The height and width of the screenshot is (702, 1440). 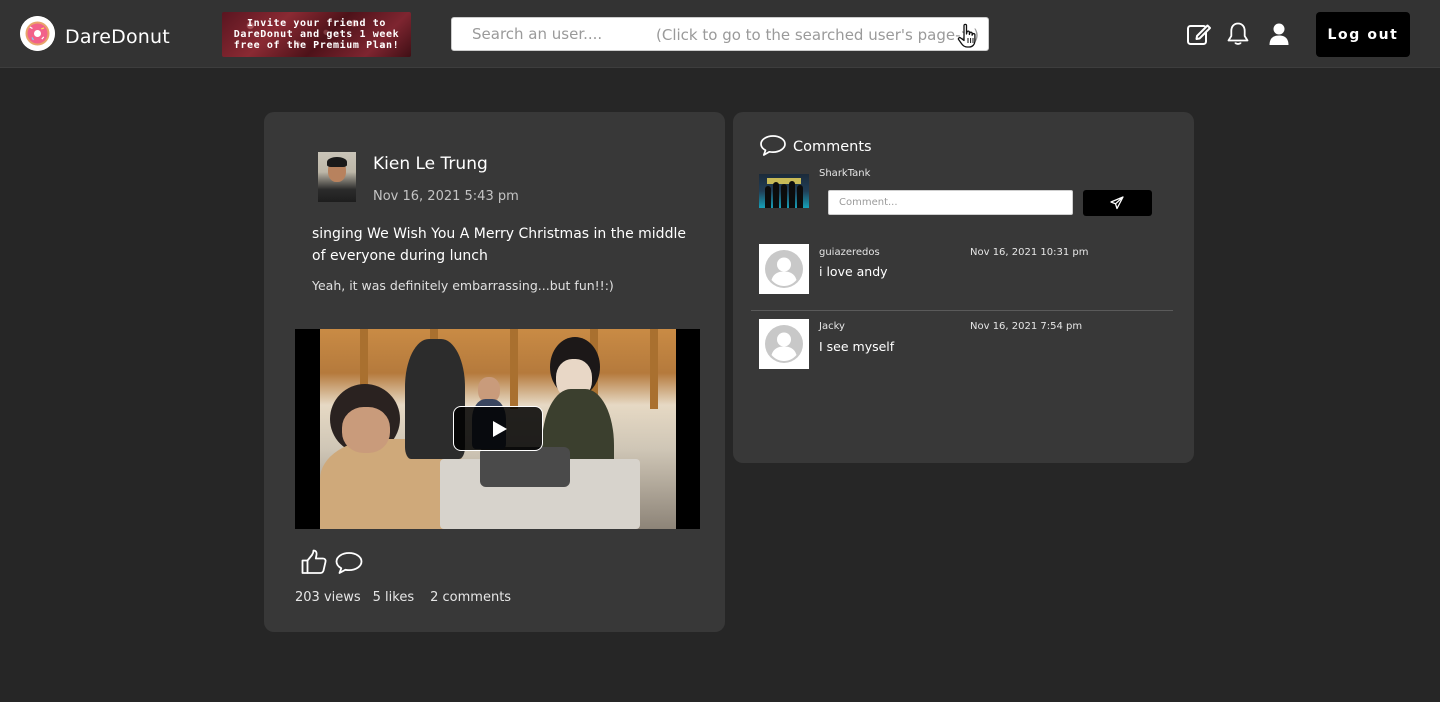 I want to click on brand: DareDonut, so click(x=95, y=33).